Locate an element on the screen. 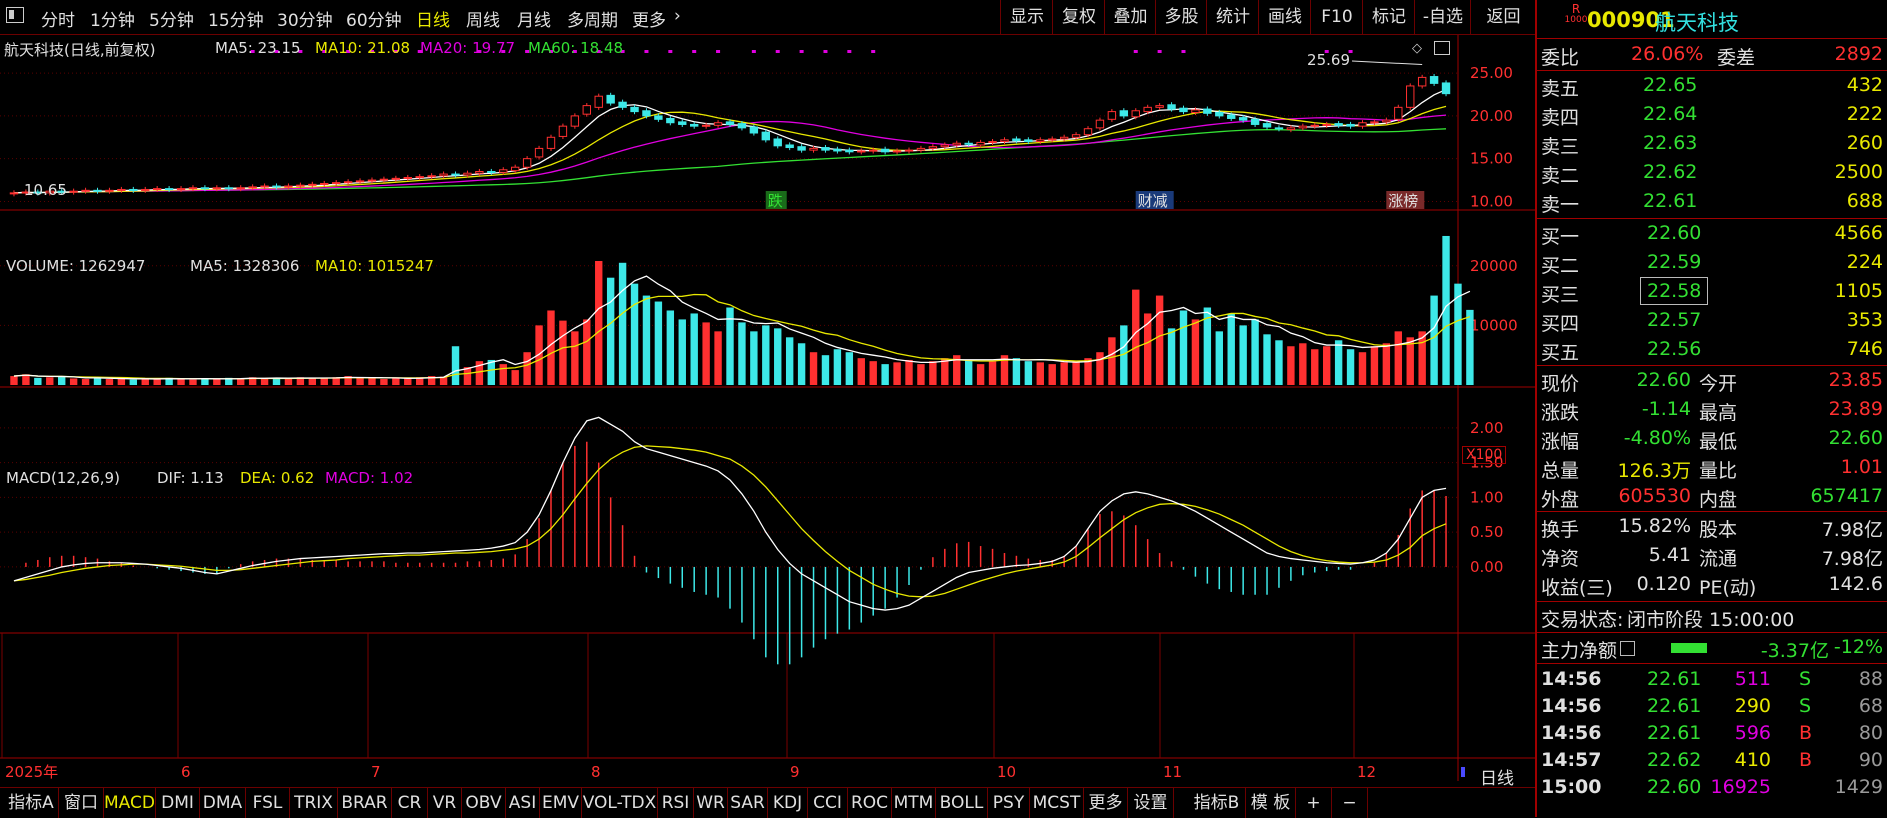  bid-row: 买四 22.57 353 is located at coordinates (1712, 322).